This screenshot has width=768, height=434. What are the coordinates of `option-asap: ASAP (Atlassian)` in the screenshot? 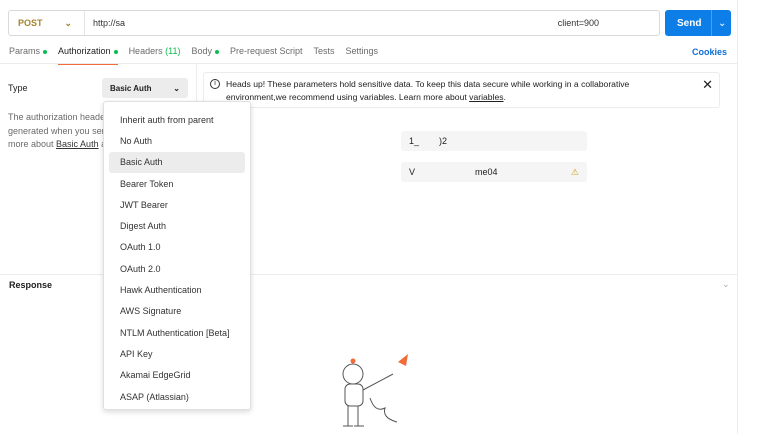 It's located at (177, 396).